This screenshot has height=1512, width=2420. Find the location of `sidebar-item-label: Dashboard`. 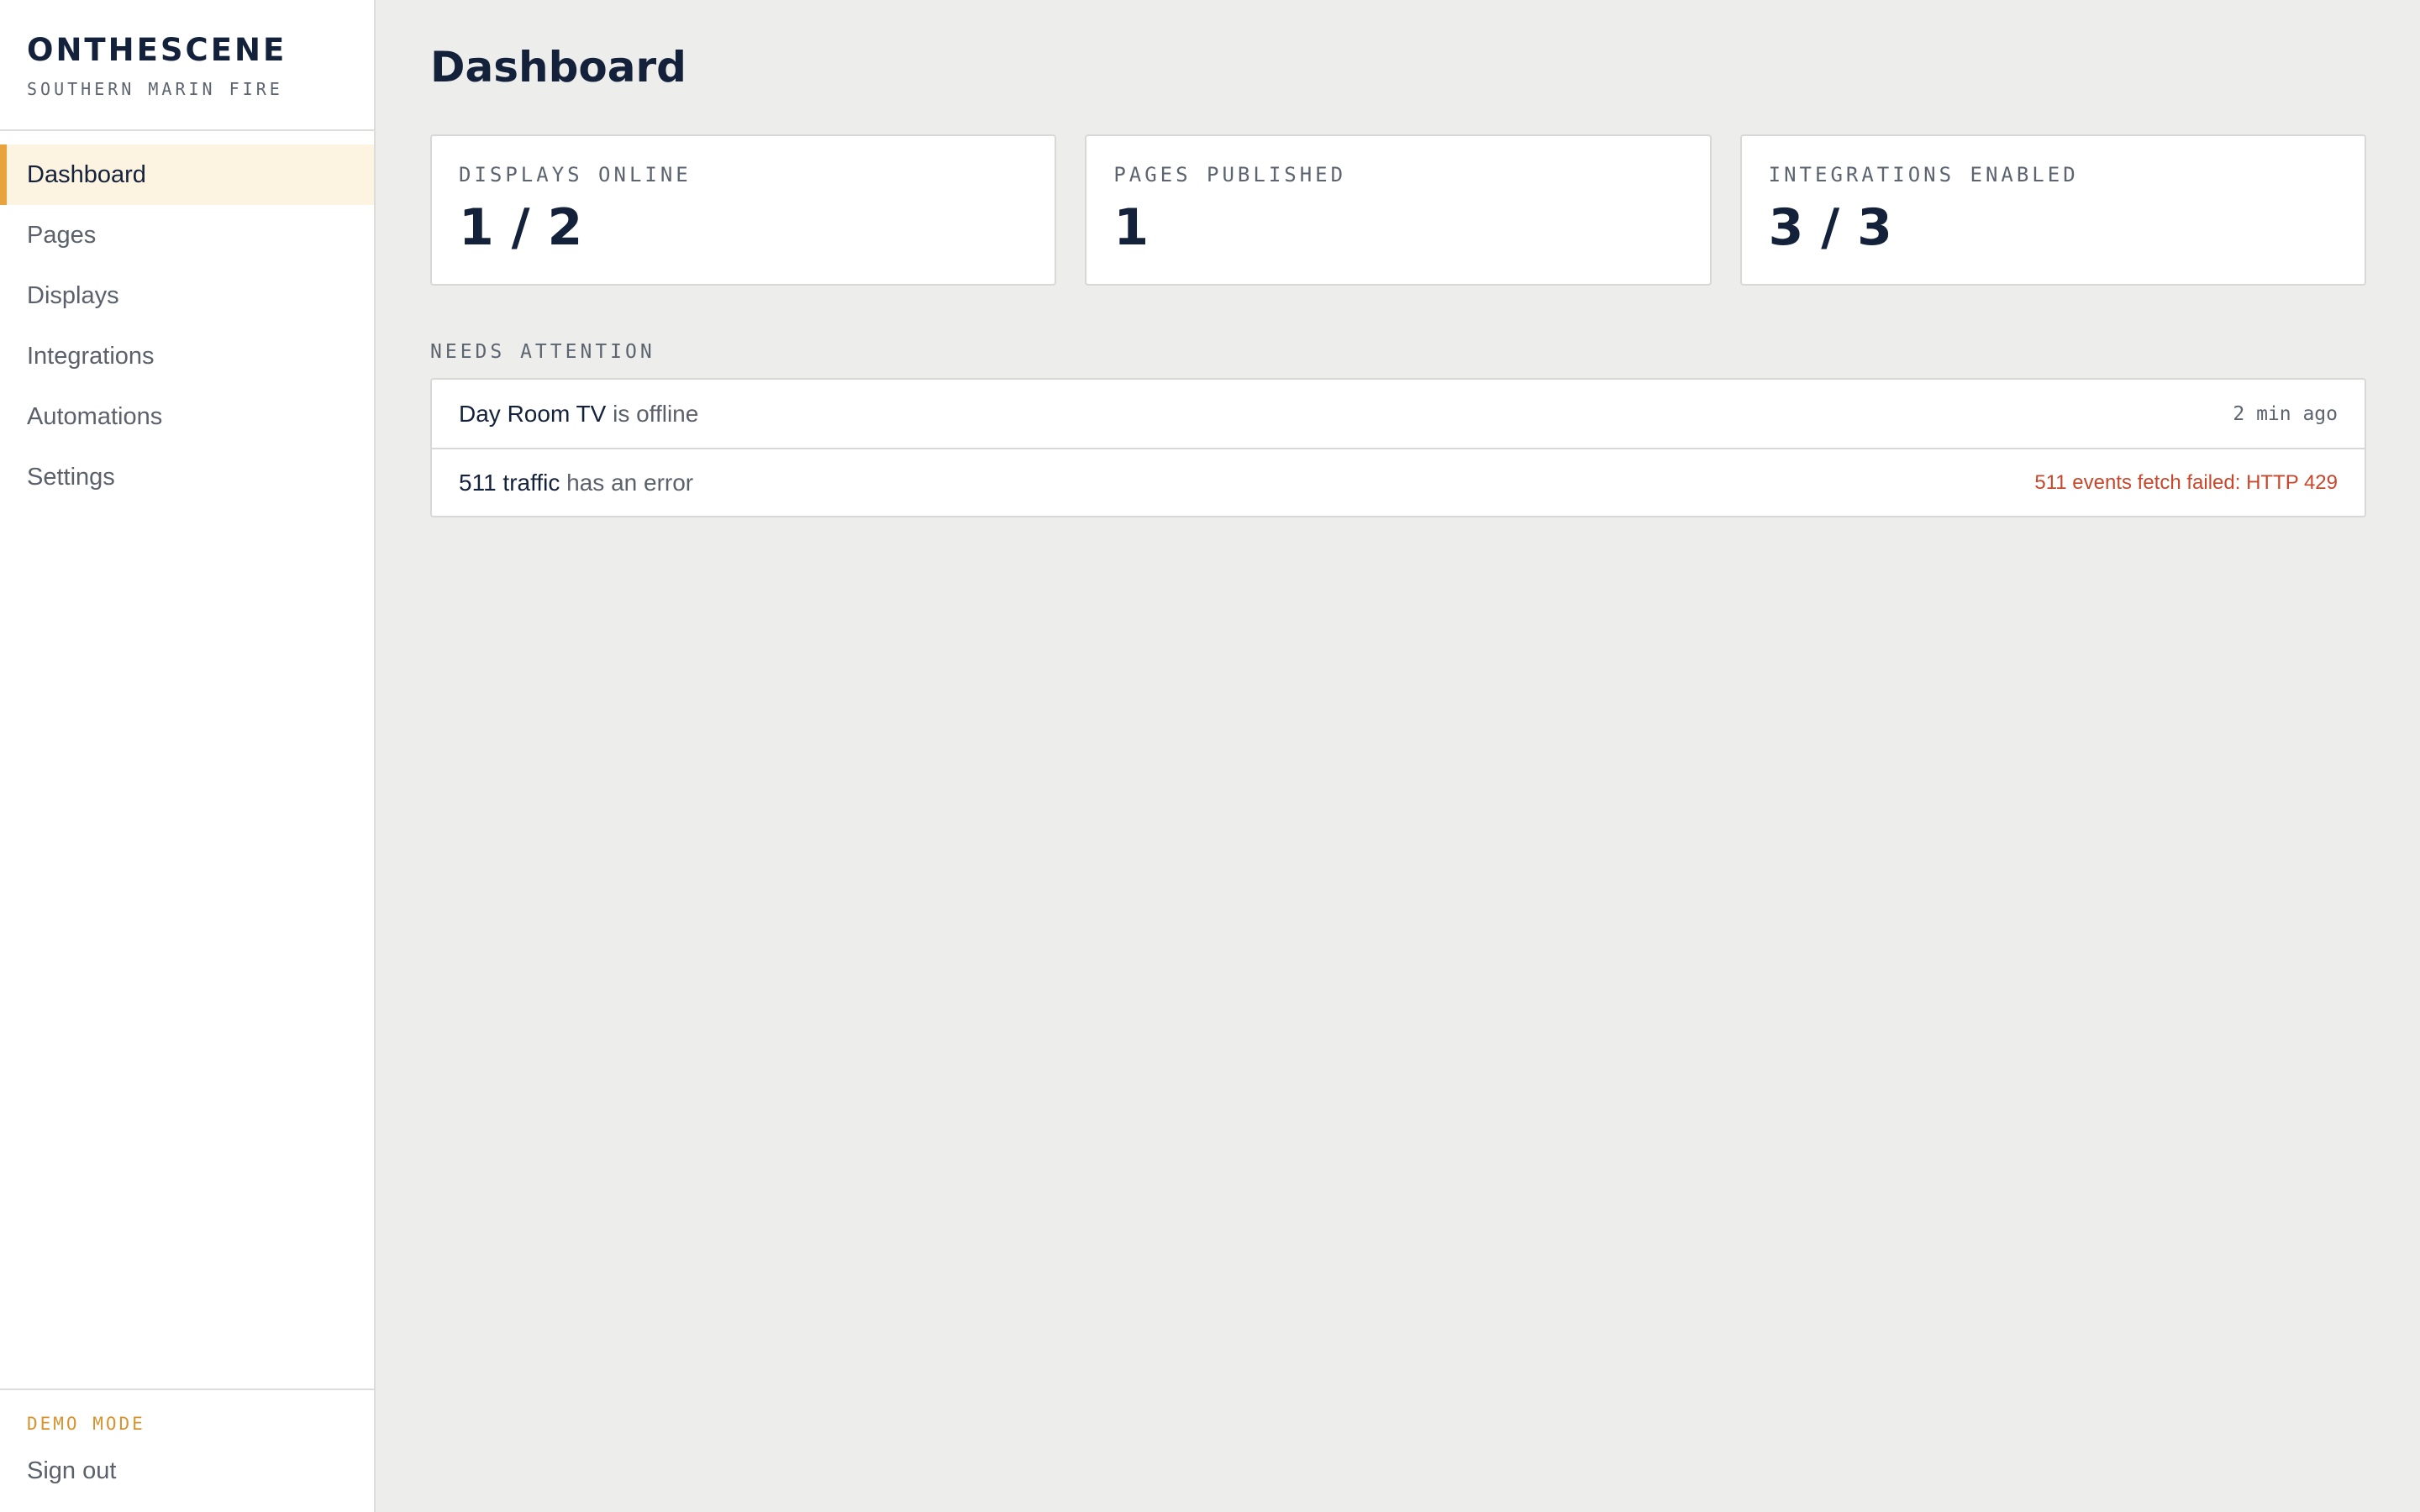

sidebar-item-label: Dashboard is located at coordinates (86, 174).